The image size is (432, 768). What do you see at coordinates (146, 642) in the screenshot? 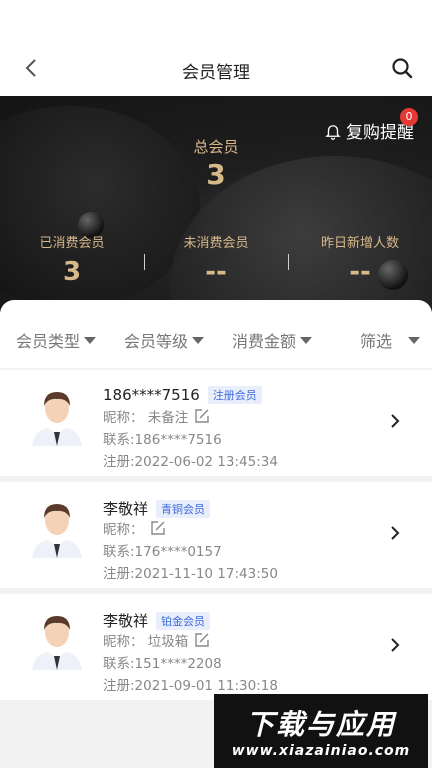
I see `member-nickname: 昵称： 垃圾箱` at bounding box center [146, 642].